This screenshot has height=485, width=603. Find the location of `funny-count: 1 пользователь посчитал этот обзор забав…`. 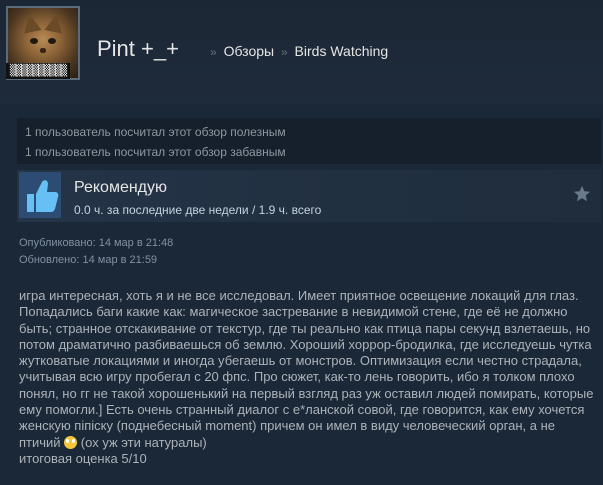

funny-count: 1 пользователь посчитал этот обзор забав… is located at coordinates (155, 152).